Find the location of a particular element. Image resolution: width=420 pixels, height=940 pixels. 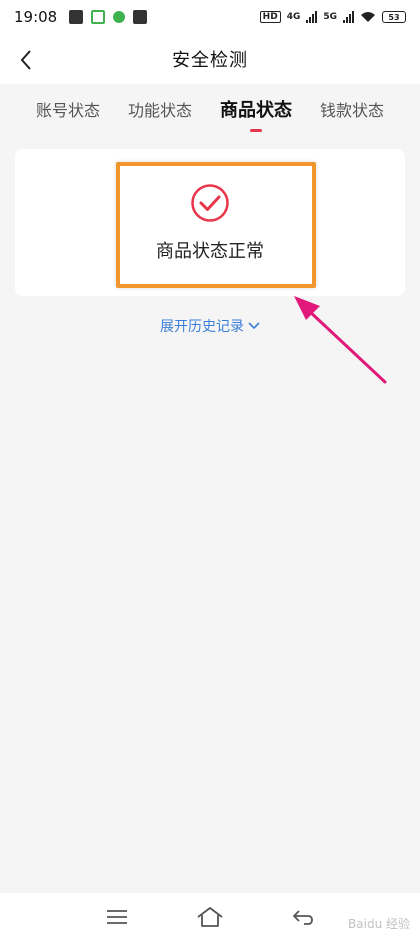

tab-payment-status: 钱款状态 is located at coordinates (352, 109).